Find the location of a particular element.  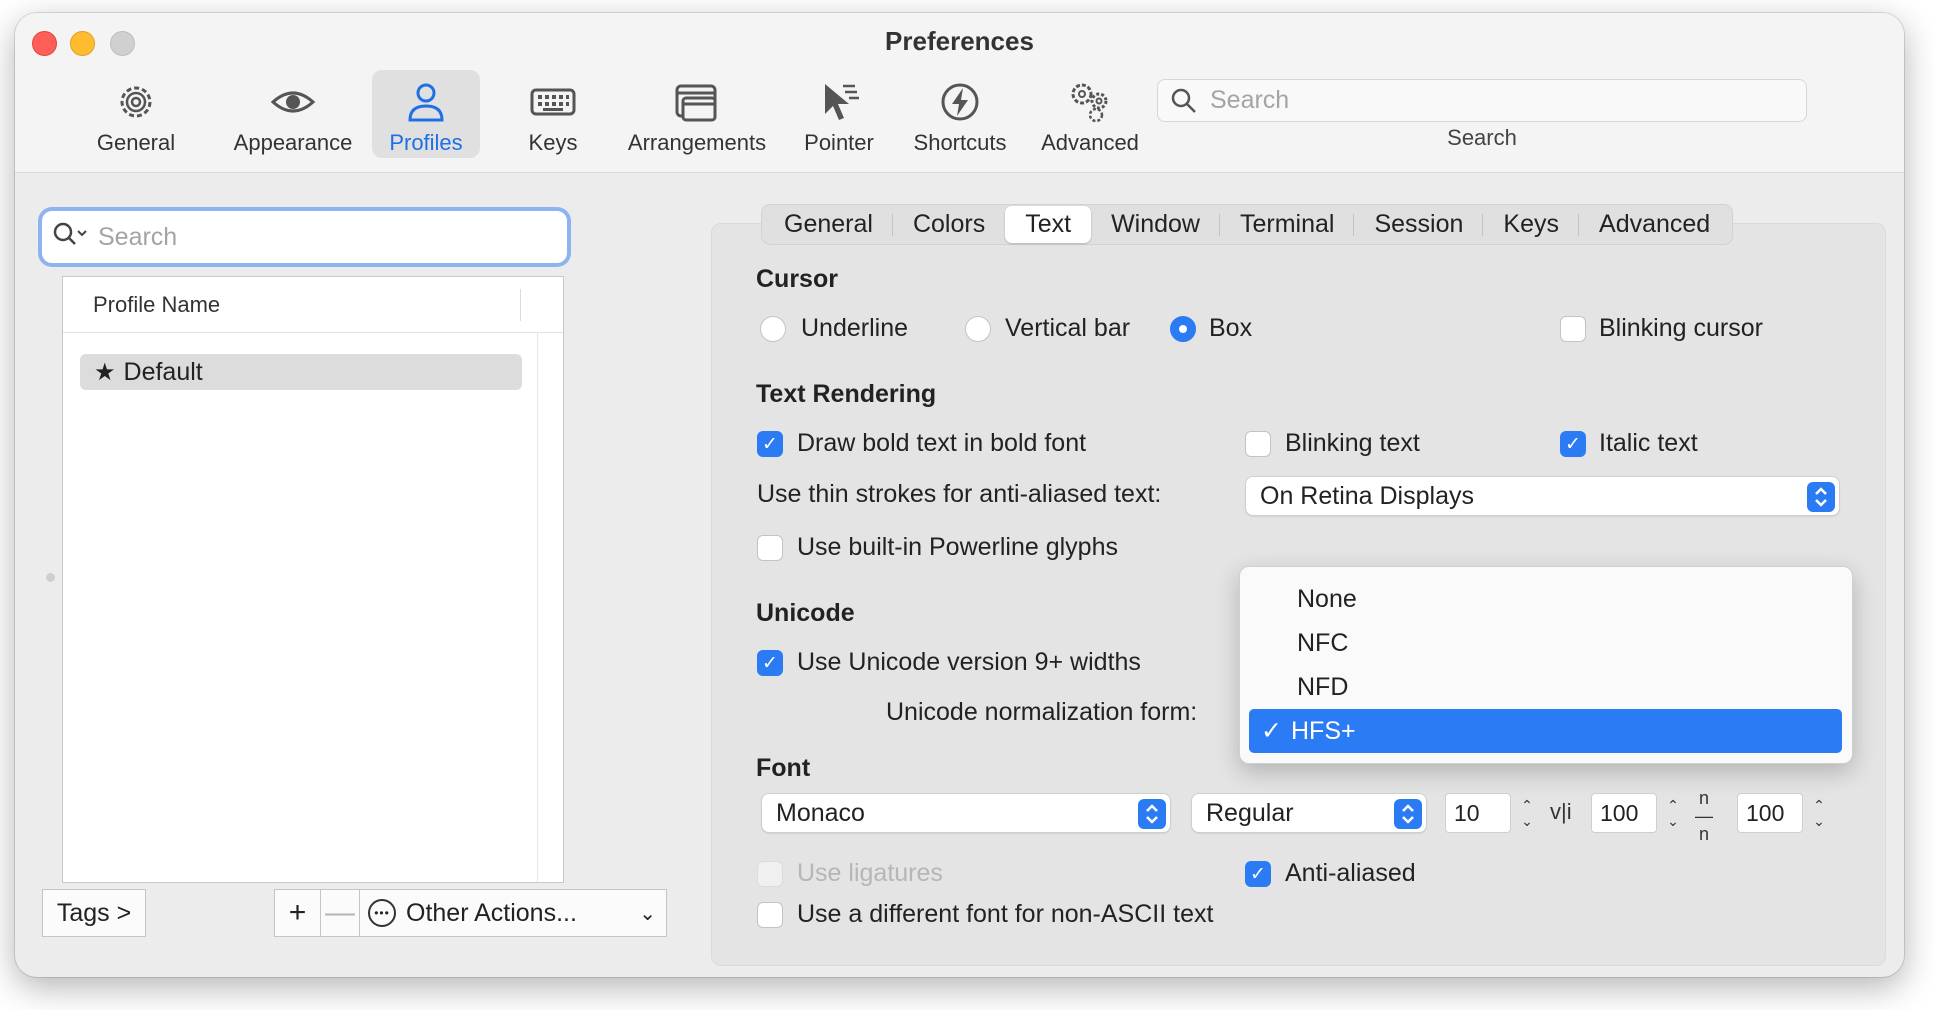

anti-aliased-checkbox: ✓ is located at coordinates (1258, 874).